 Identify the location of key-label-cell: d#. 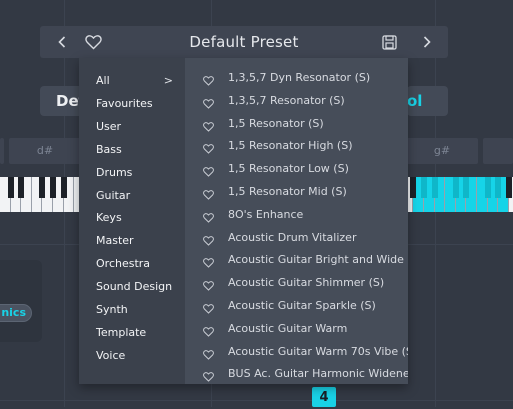
(45, 151).